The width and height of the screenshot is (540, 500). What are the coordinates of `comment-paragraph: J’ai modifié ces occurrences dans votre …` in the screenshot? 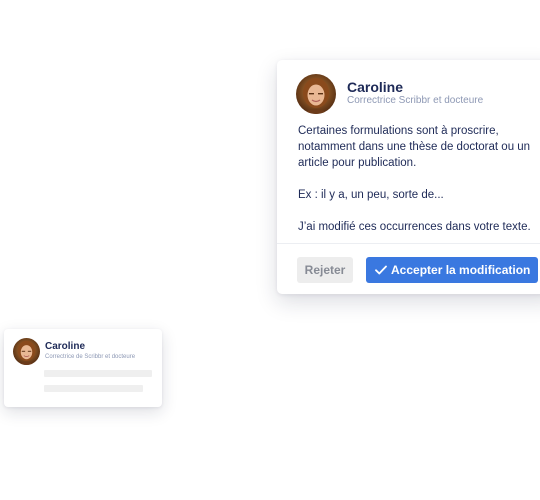 It's located at (414, 227).